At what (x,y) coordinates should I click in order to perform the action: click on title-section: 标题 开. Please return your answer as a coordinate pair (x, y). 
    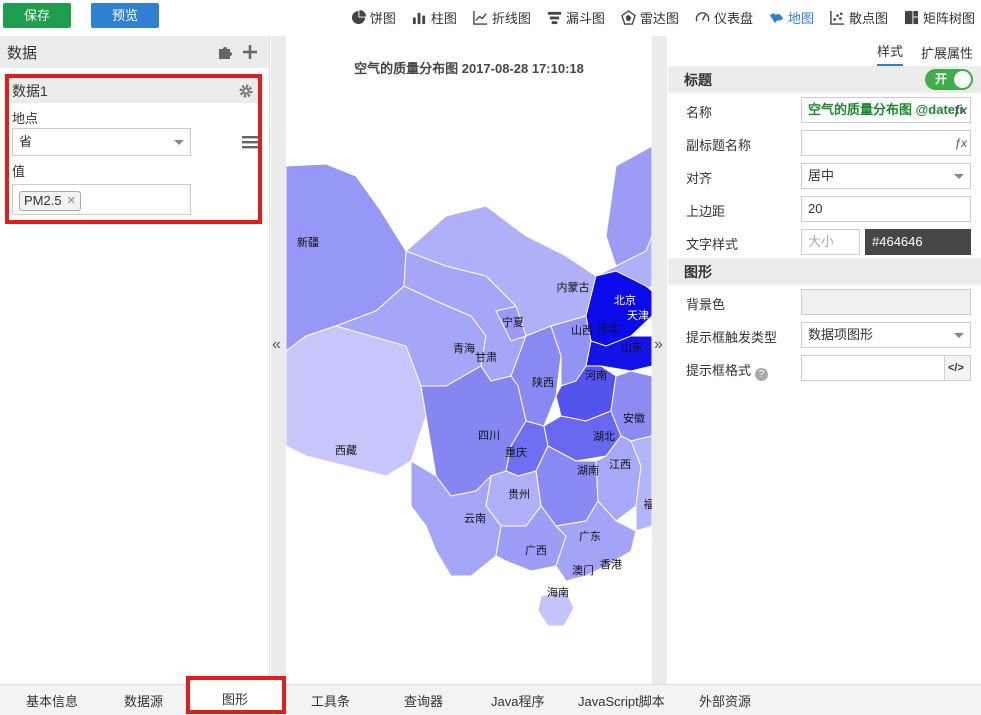
    Looking at the image, I should click on (824, 79).